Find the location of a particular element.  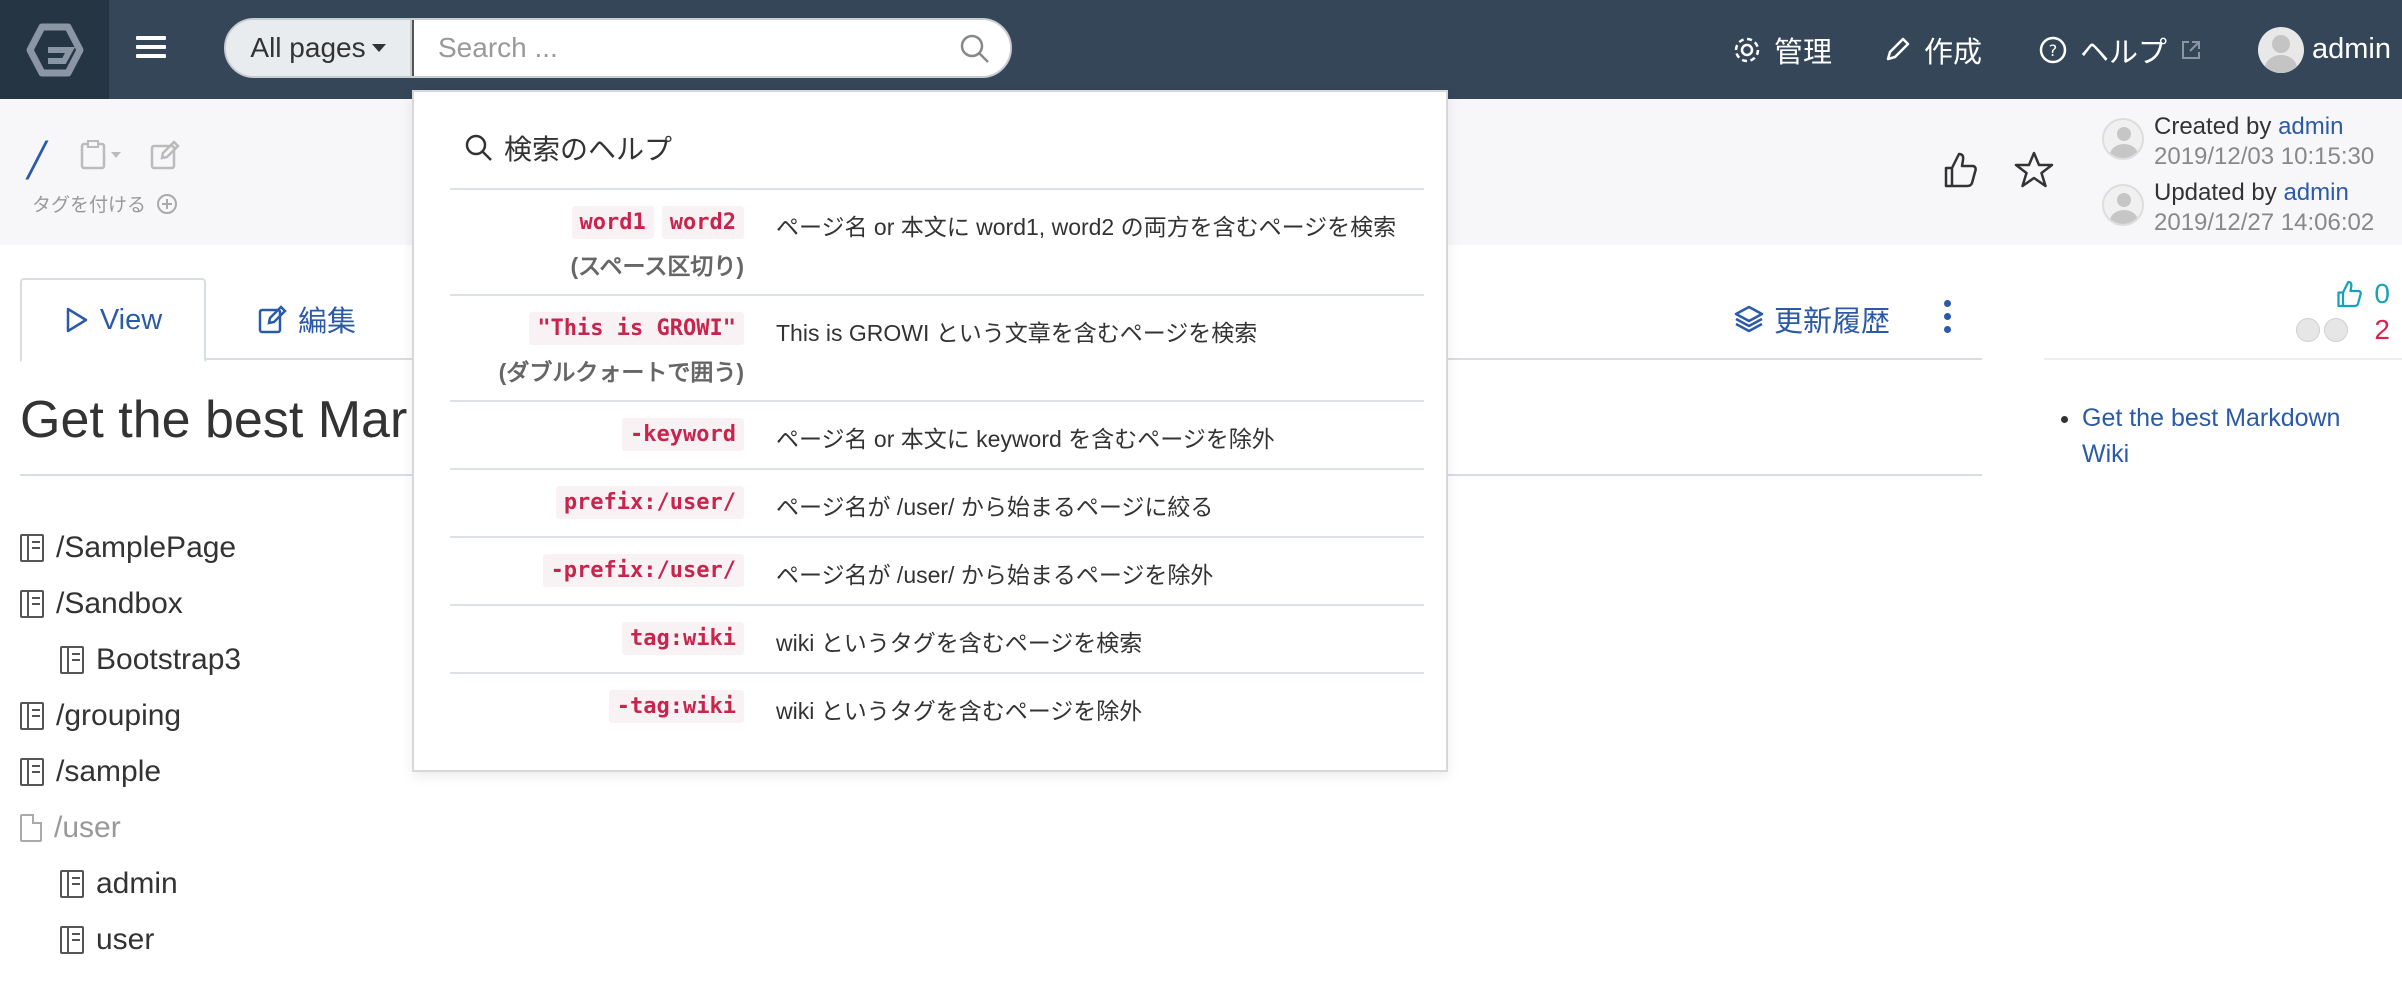

search-help-title: 検索のヘルプ is located at coordinates (588, 149).